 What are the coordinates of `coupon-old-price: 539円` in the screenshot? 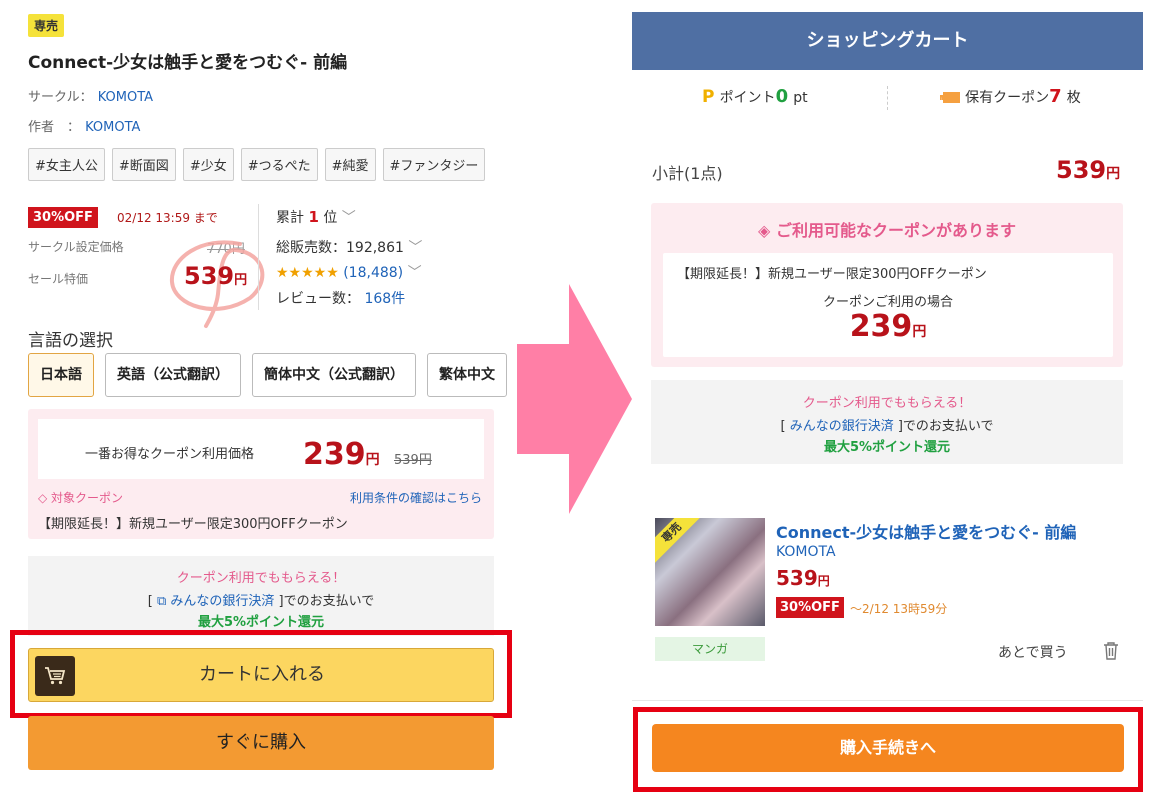 It's located at (413, 460).